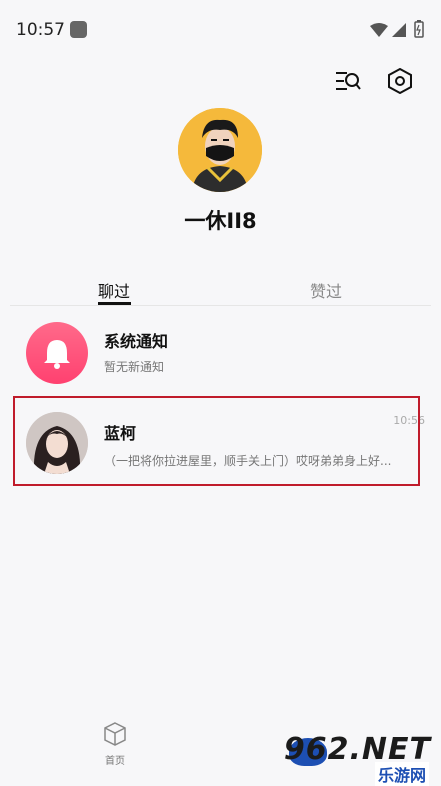 The height and width of the screenshot is (786, 441). Describe the element at coordinates (399, 30) in the screenshot. I see `signal-icon` at that location.